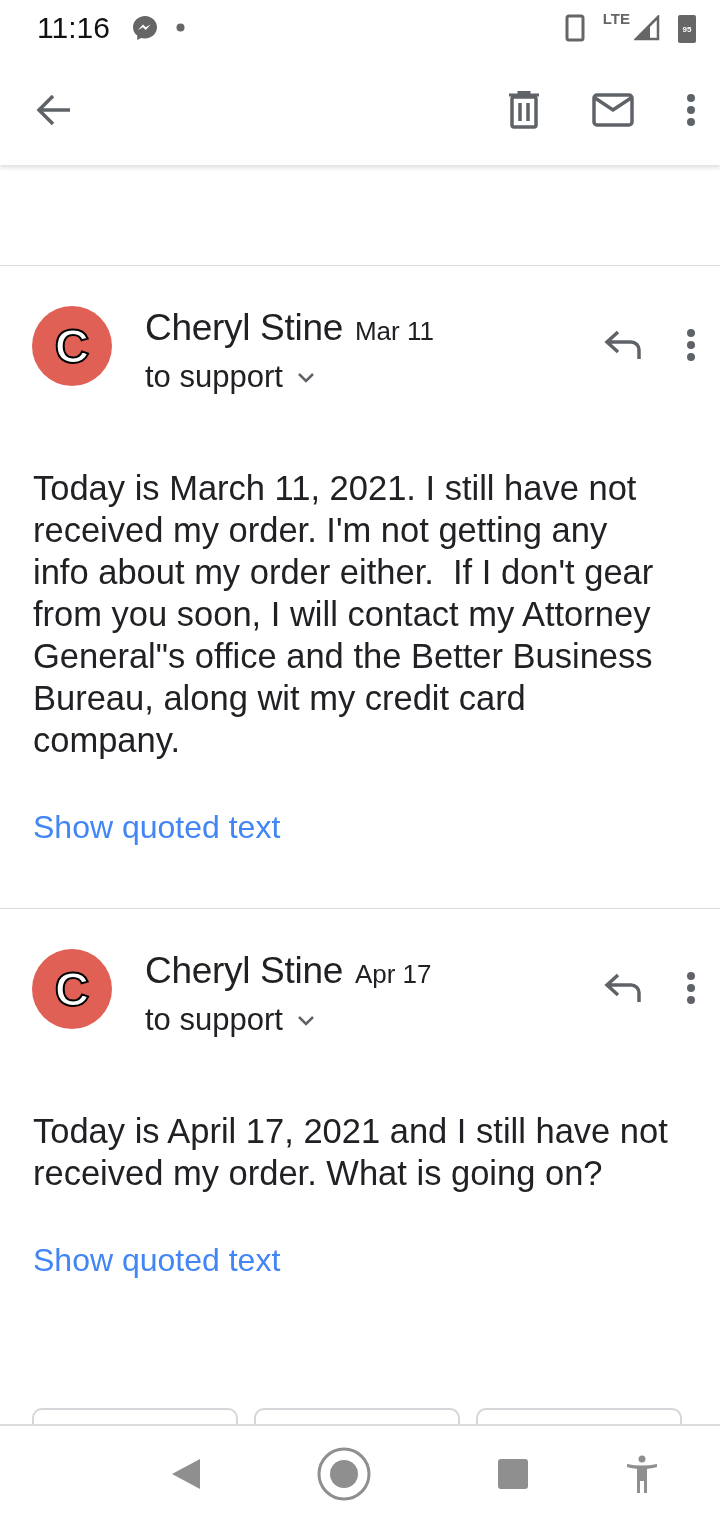 Image resolution: width=720 pixels, height=1520 pixels. I want to click on notification-dot-icon, so click(180, 27).